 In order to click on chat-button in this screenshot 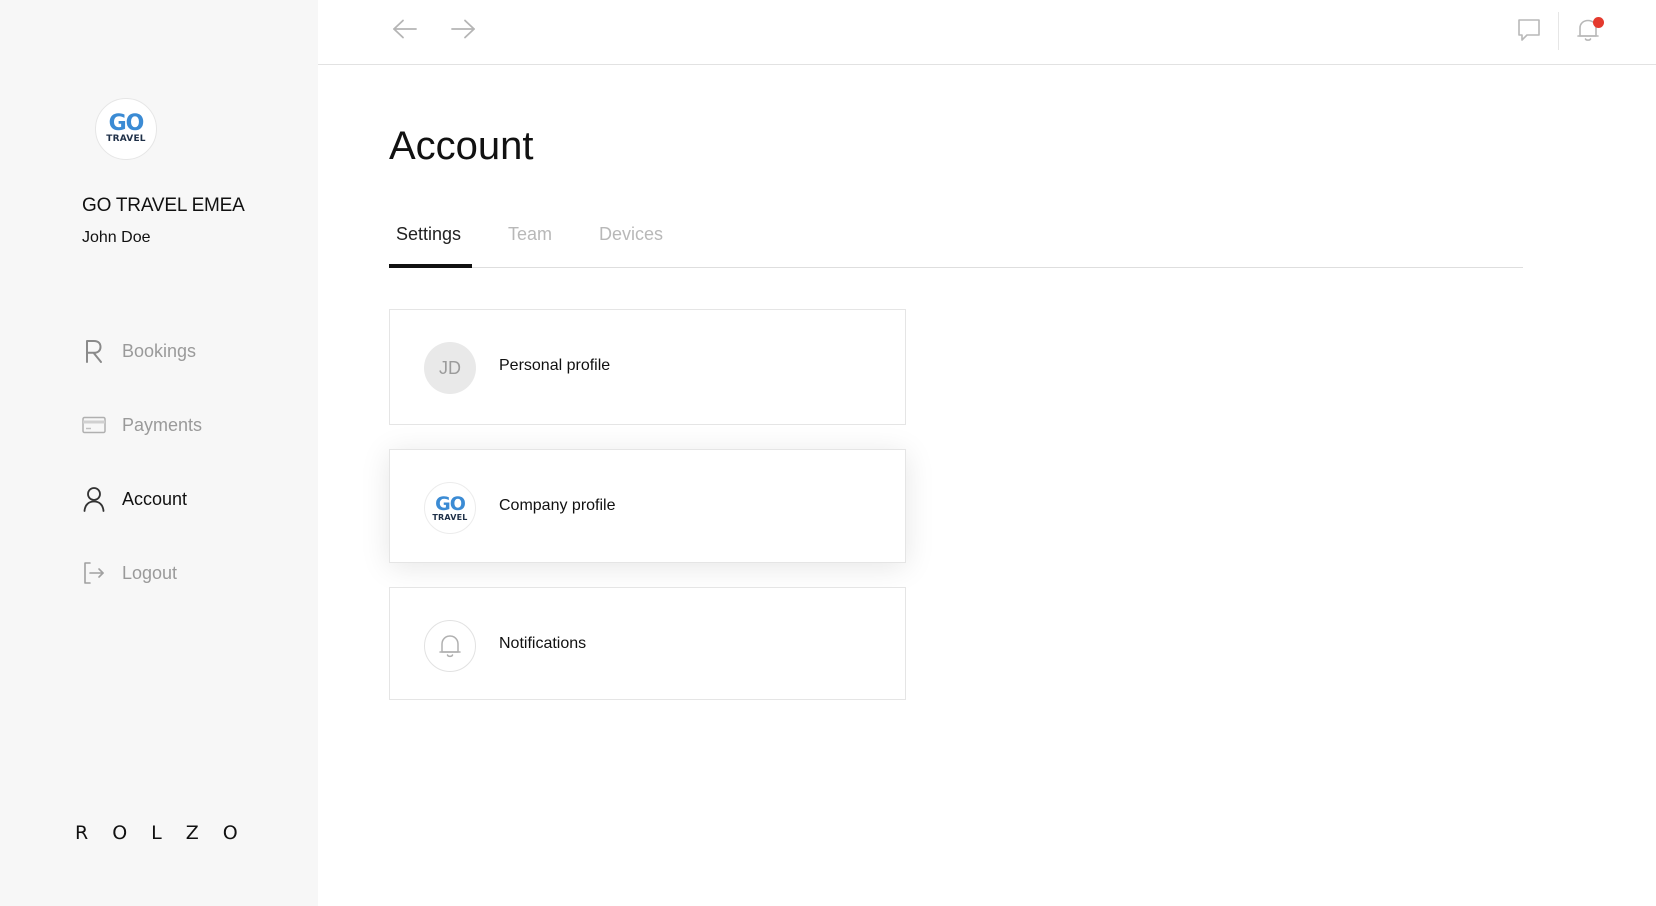, I will do `click(1529, 30)`.